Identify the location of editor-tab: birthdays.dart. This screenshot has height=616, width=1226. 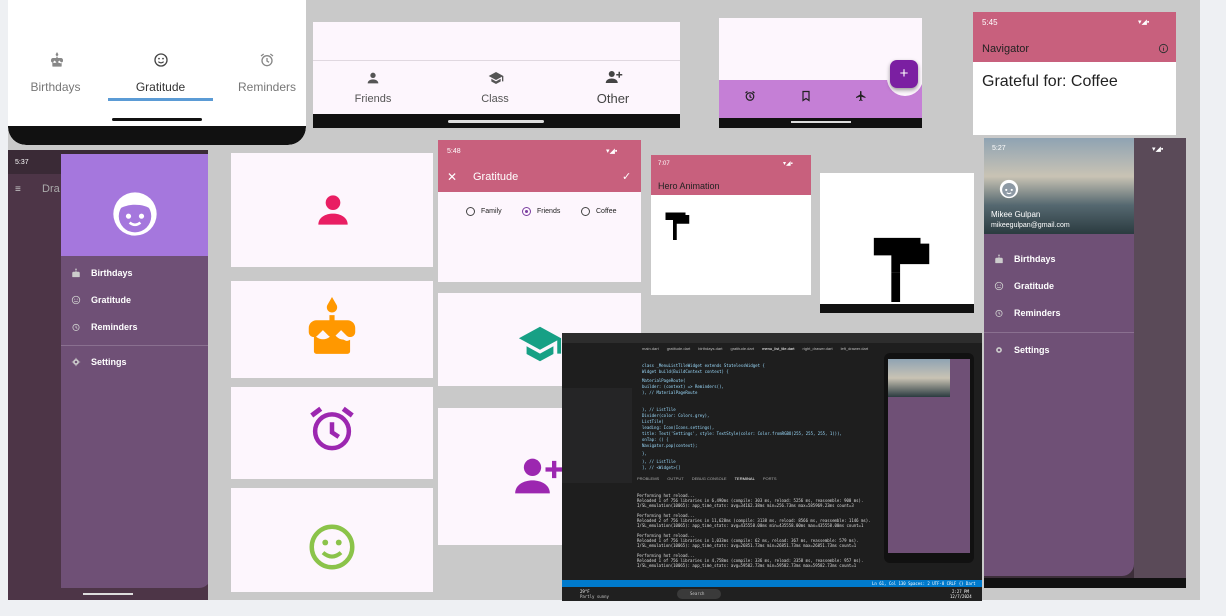
(710, 348).